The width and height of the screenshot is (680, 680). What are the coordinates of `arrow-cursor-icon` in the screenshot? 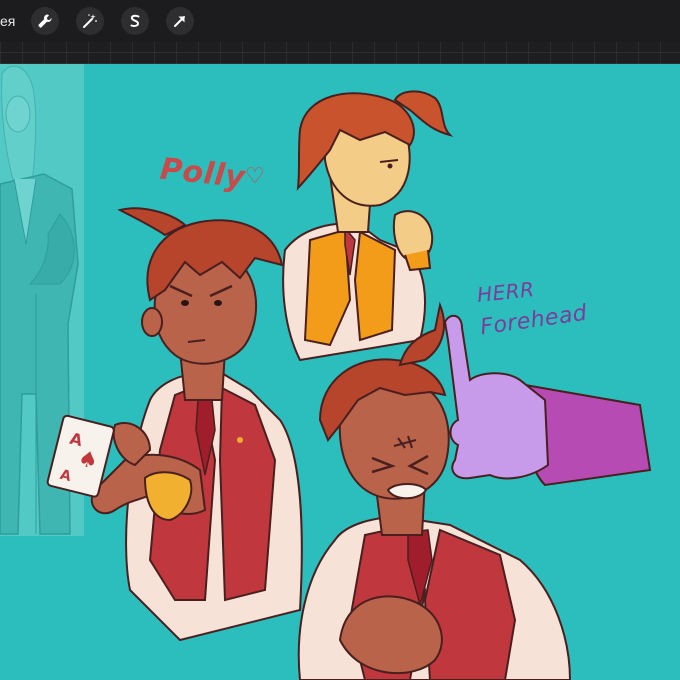 It's located at (180, 21).